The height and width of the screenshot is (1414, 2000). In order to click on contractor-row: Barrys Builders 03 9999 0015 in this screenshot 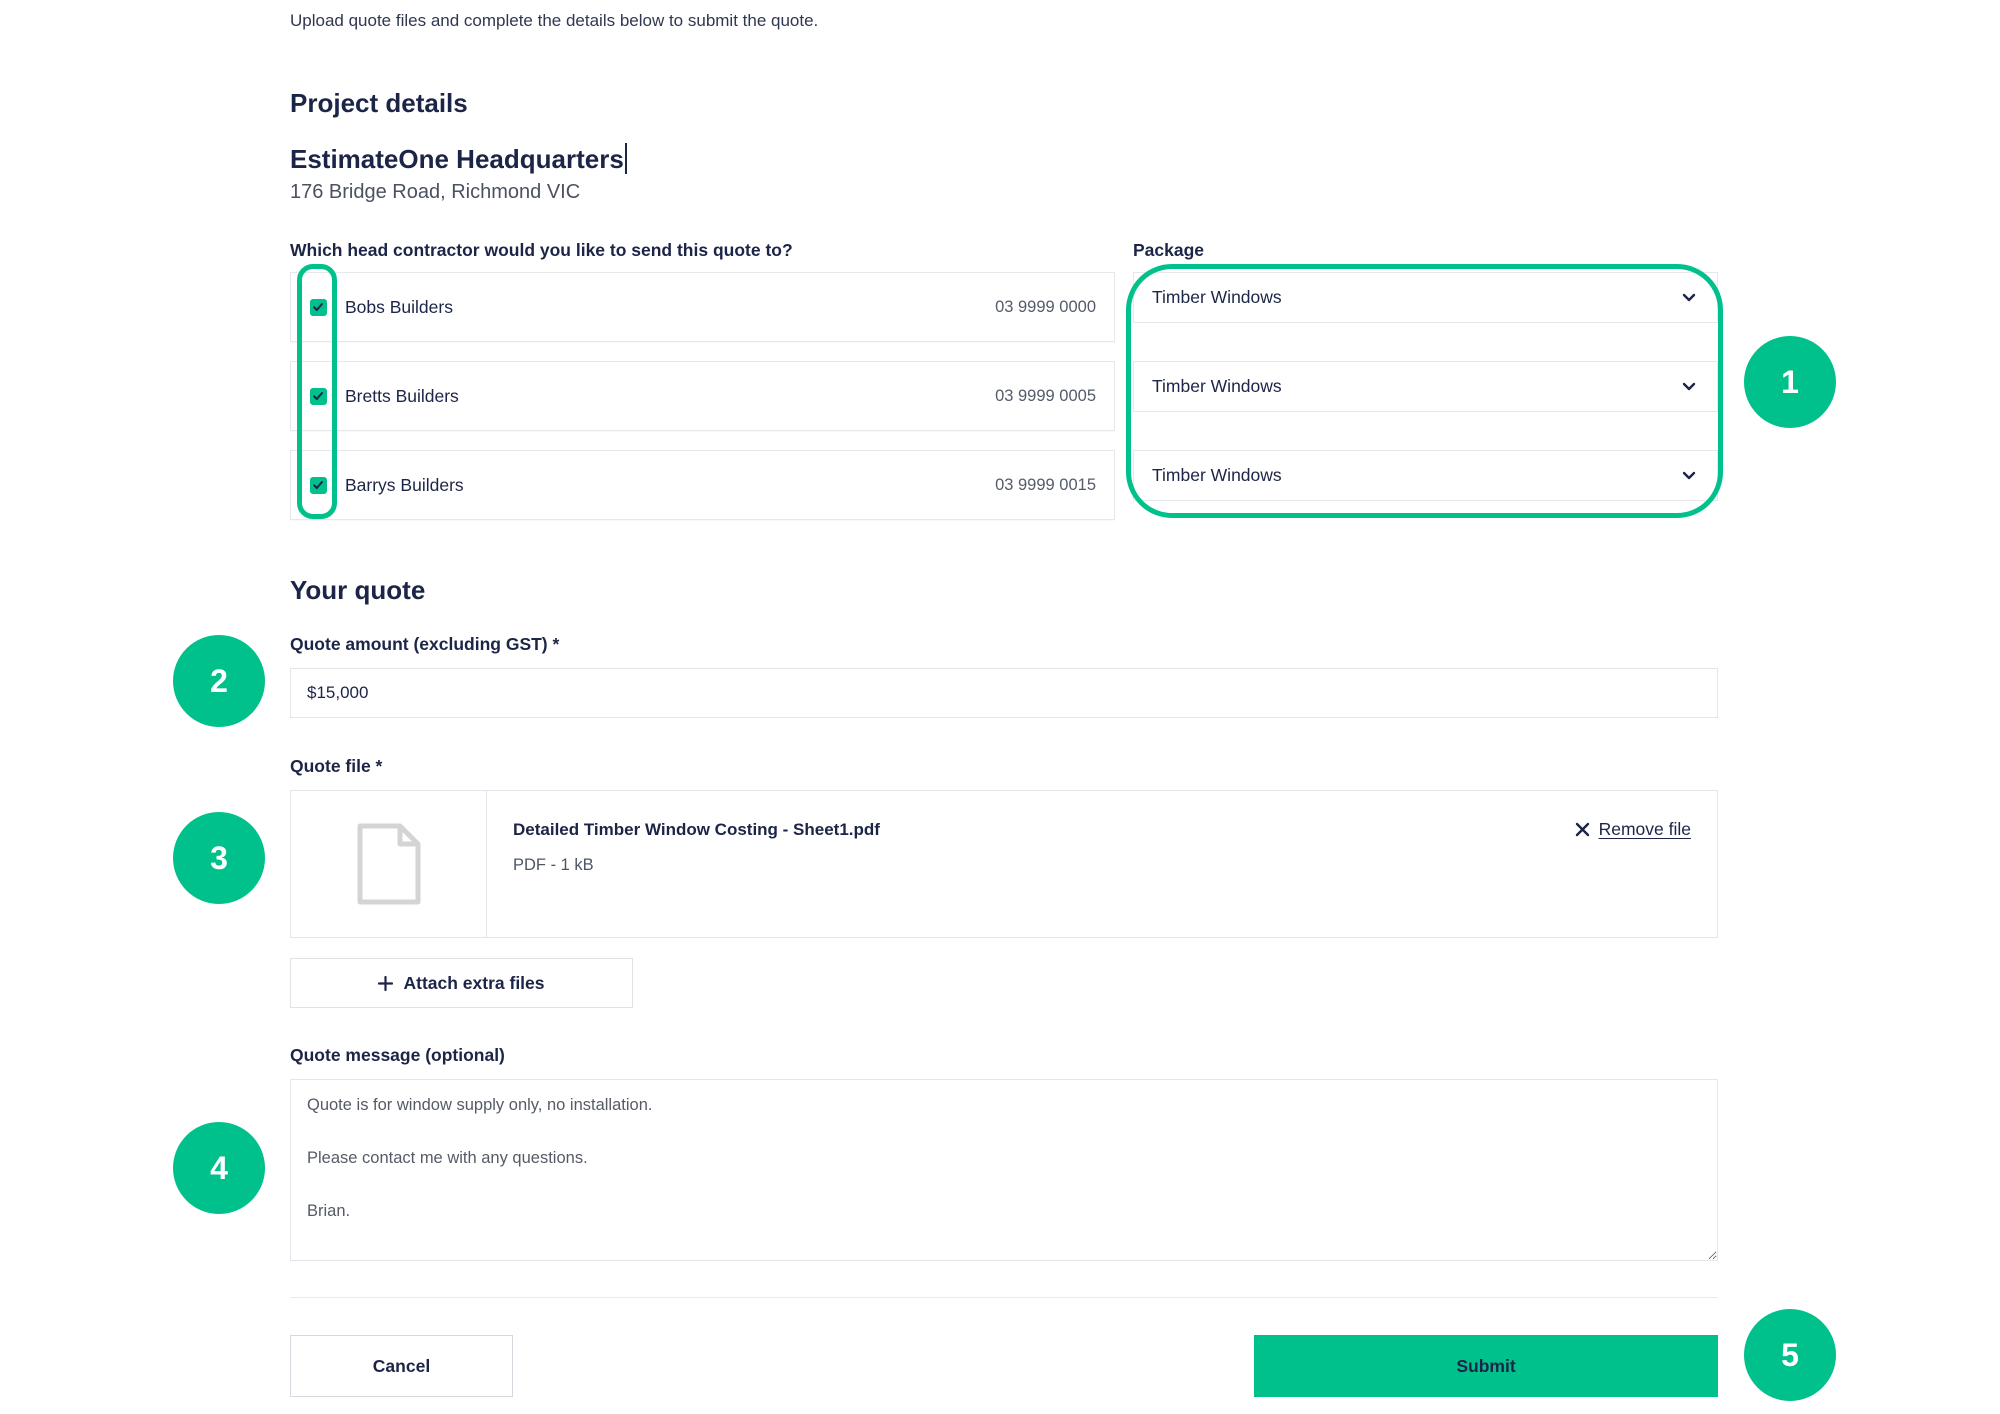, I will do `click(702, 485)`.